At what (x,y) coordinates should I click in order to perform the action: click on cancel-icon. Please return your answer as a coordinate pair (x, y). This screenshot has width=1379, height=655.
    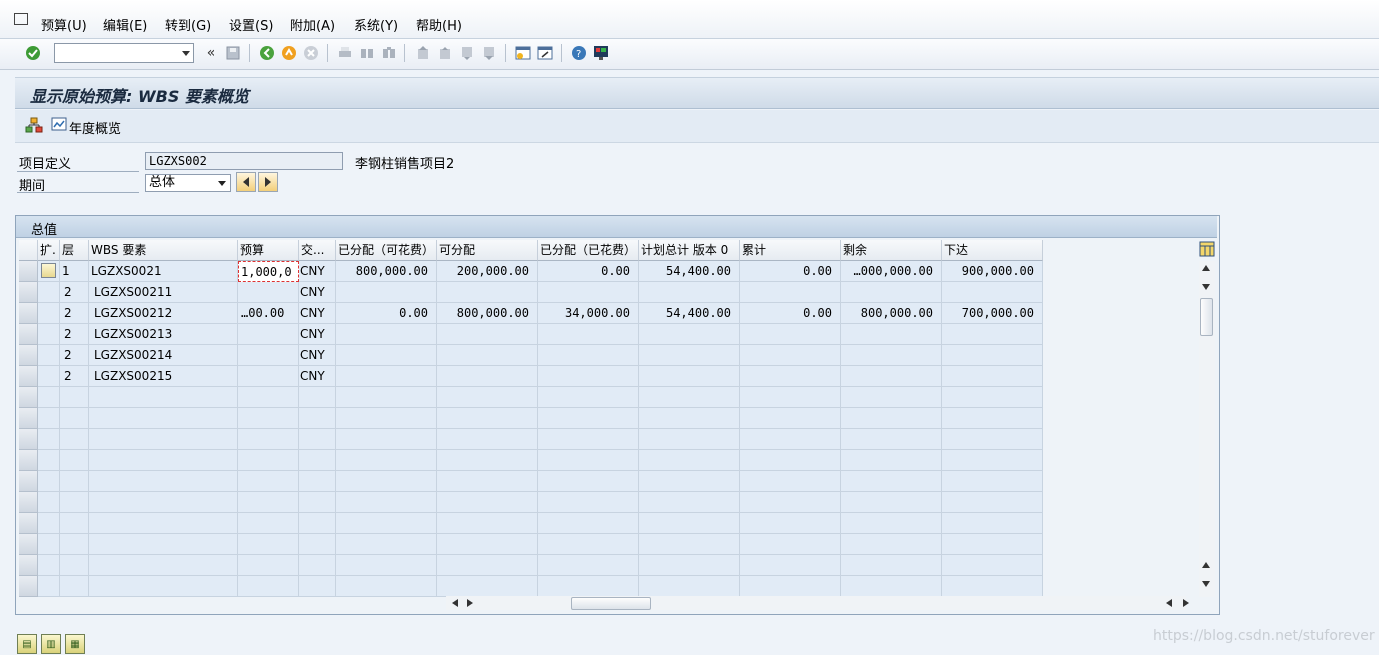
    Looking at the image, I should click on (311, 53).